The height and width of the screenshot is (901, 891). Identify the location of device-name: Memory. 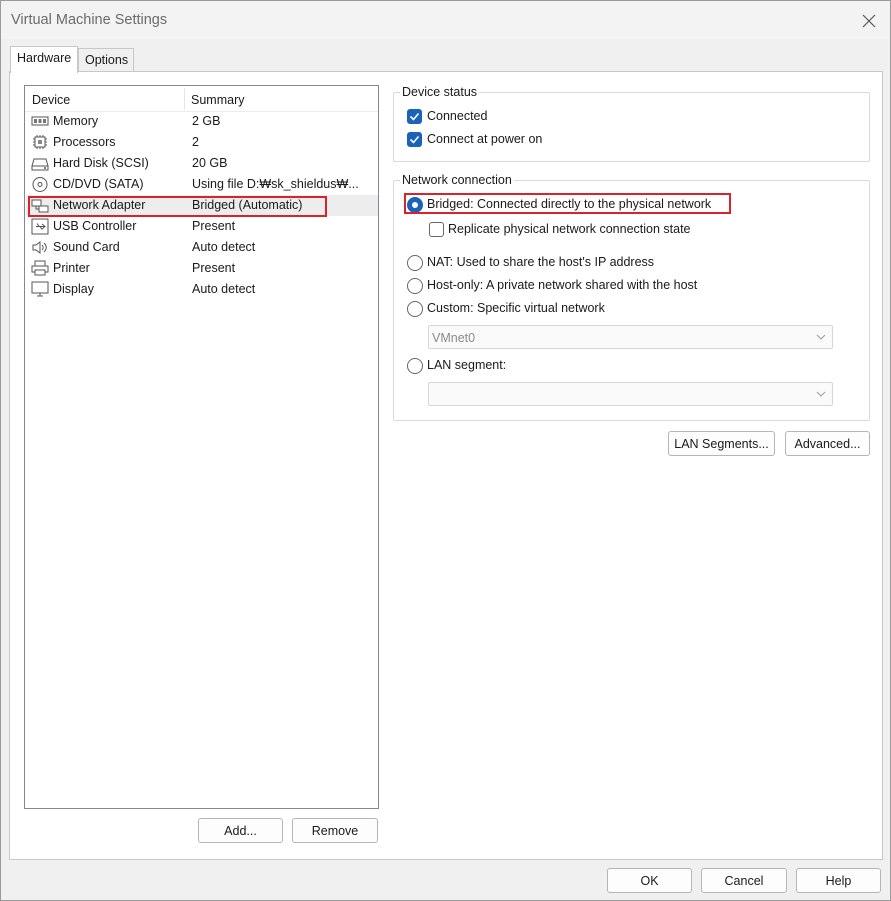
(76, 121).